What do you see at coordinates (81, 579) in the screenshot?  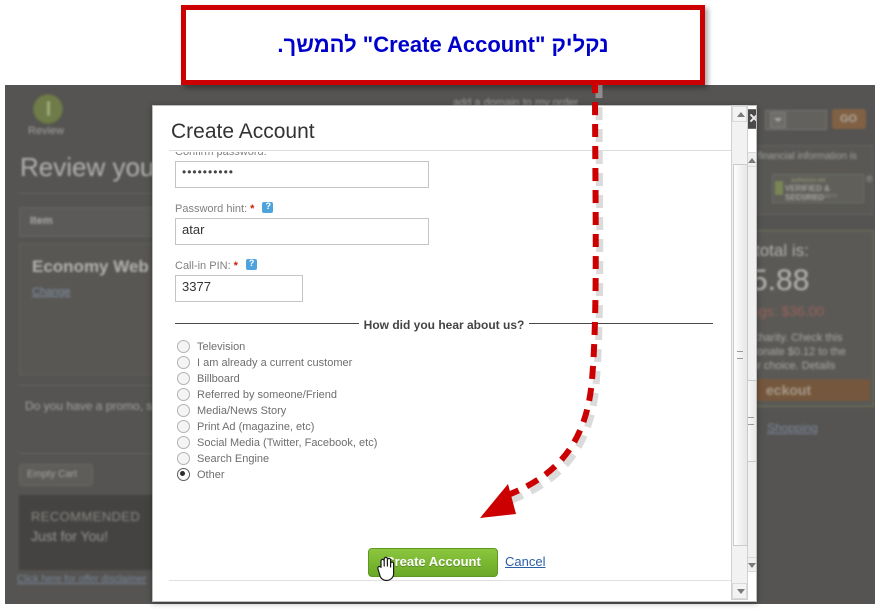 I see `offer-disclaimer-link: Click here for offer disclaimer` at bounding box center [81, 579].